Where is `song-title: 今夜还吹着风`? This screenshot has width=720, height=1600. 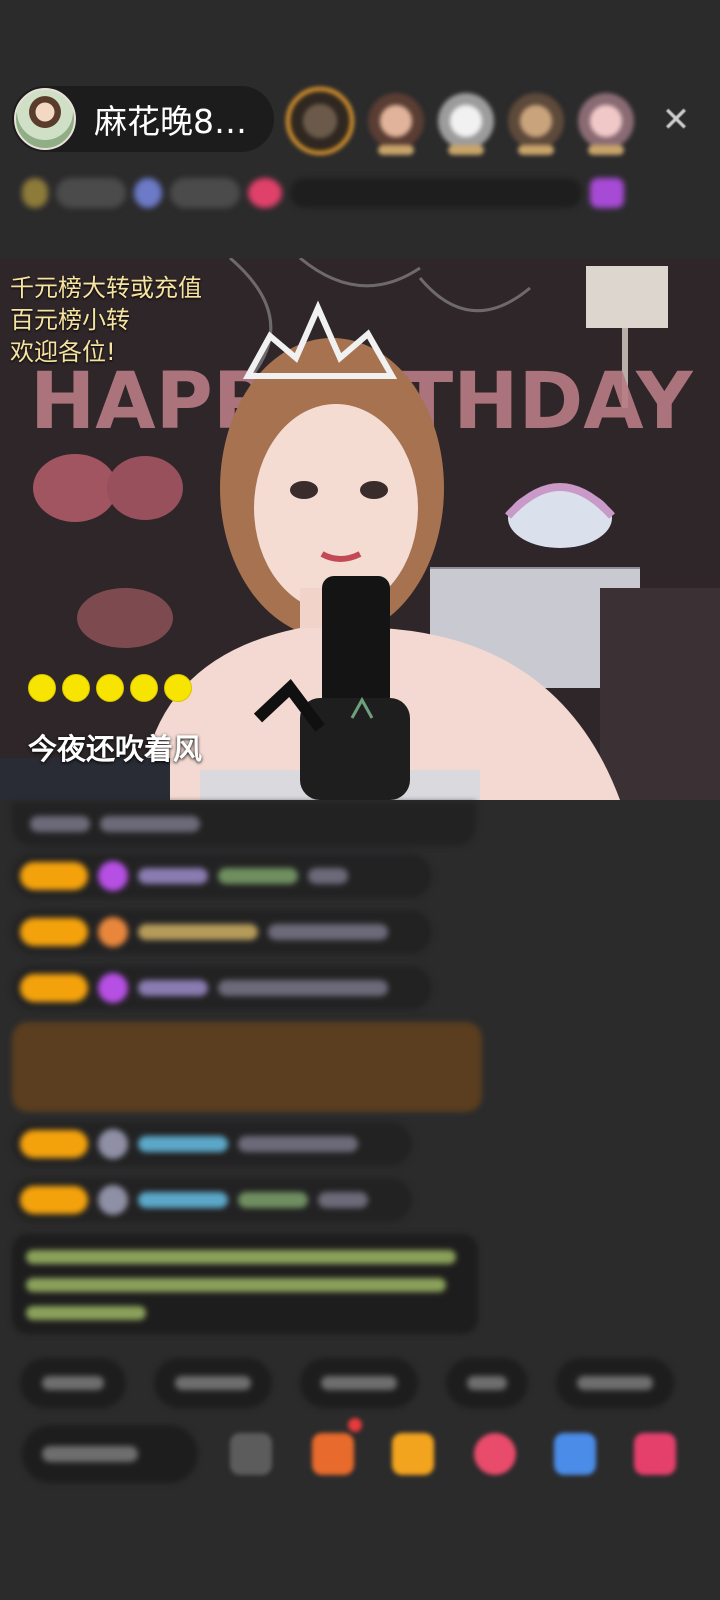 song-title: 今夜还吹着风 is located at coordinates (115, 749).